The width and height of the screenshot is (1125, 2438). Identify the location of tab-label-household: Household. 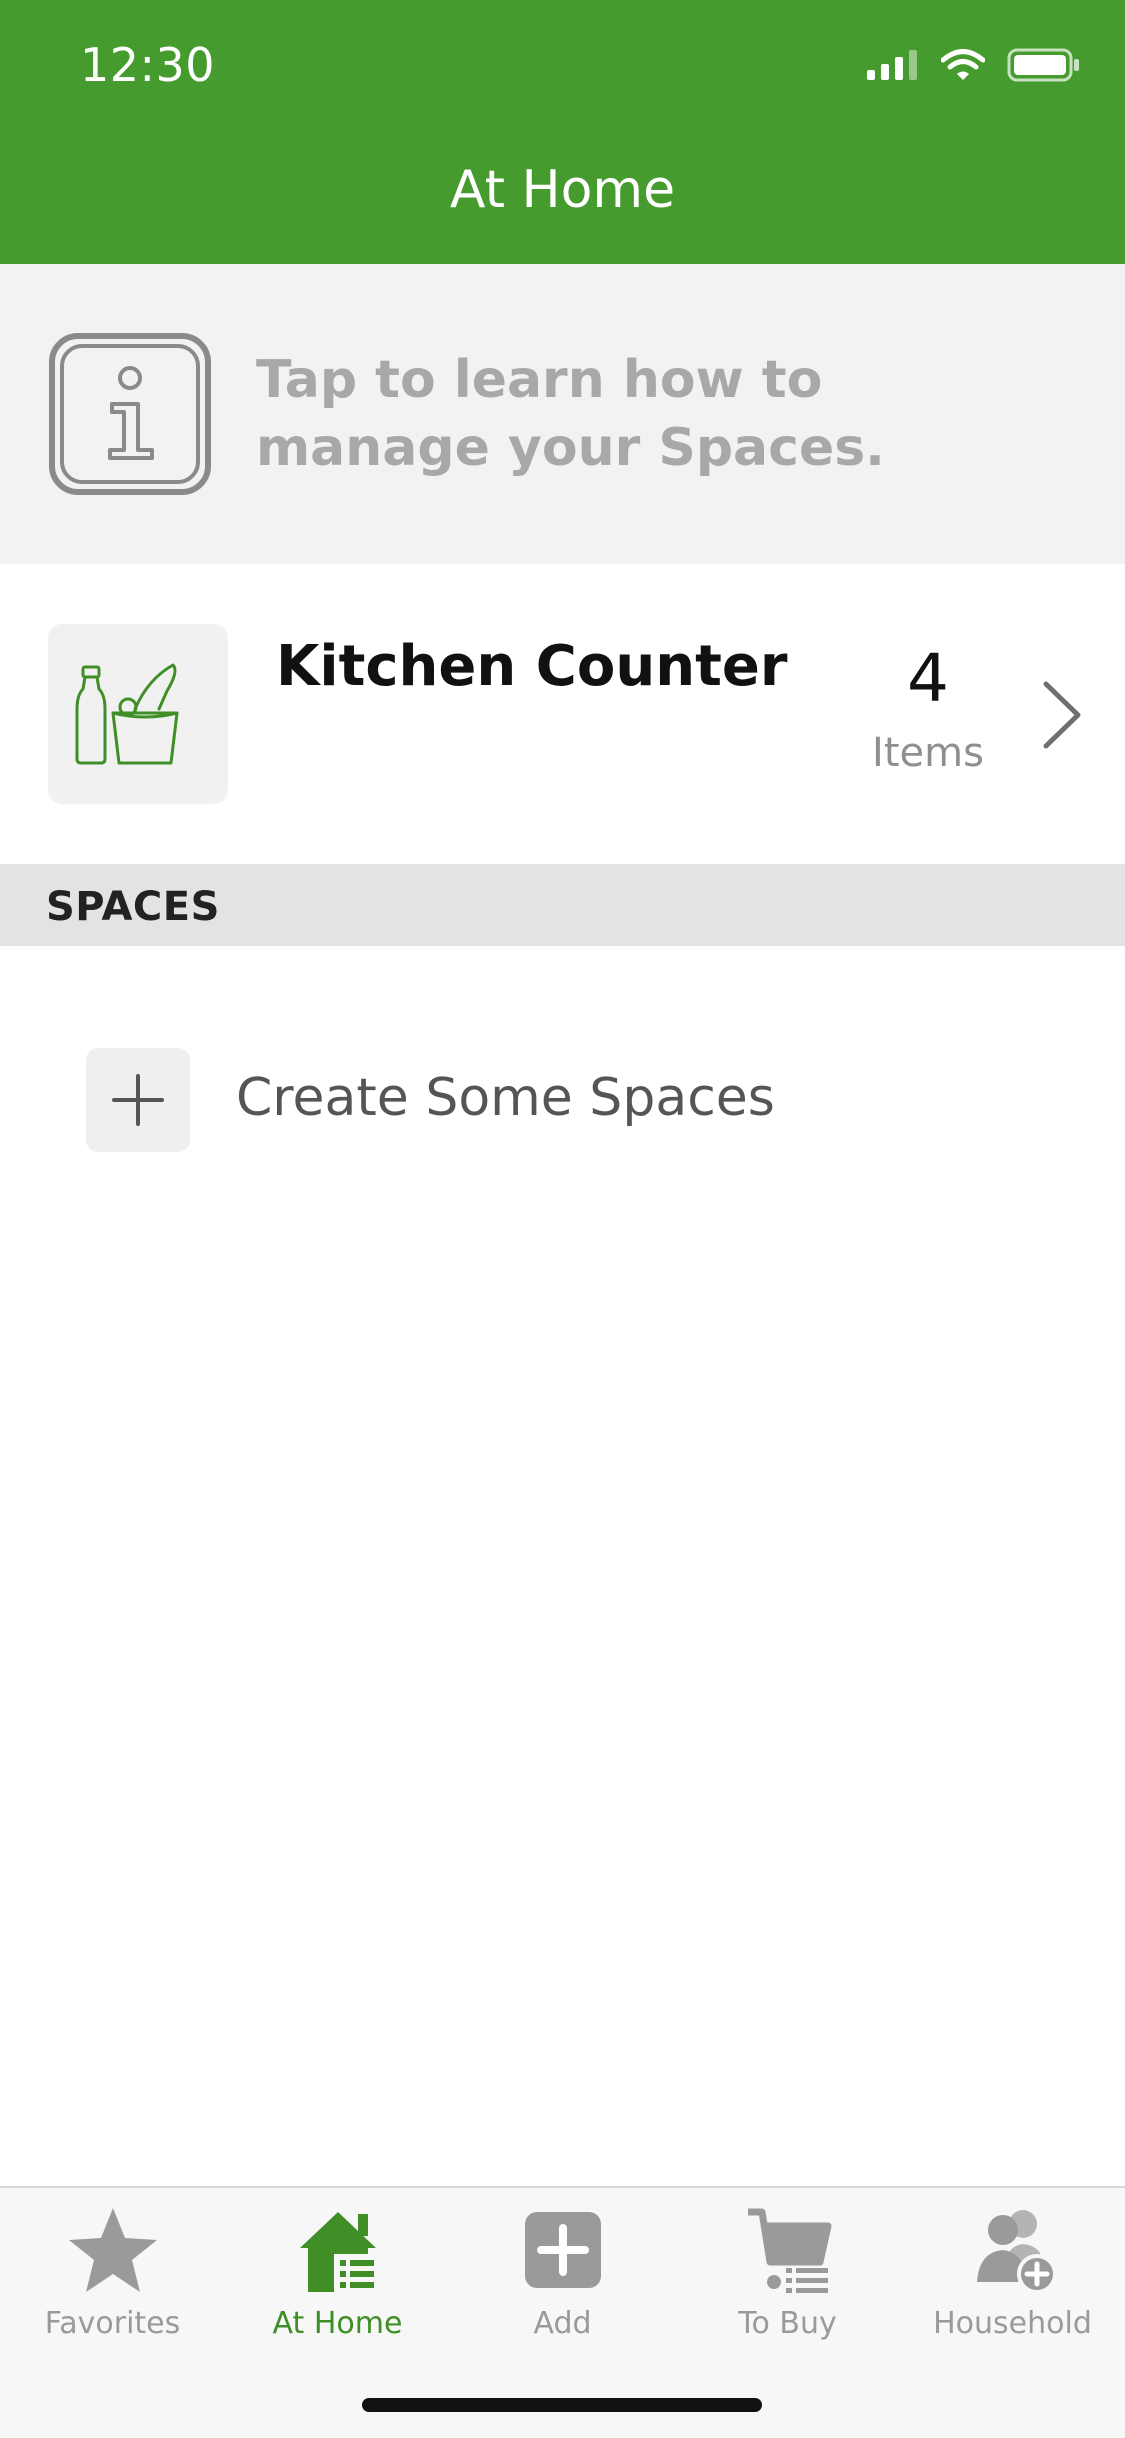
(1012, 2323).